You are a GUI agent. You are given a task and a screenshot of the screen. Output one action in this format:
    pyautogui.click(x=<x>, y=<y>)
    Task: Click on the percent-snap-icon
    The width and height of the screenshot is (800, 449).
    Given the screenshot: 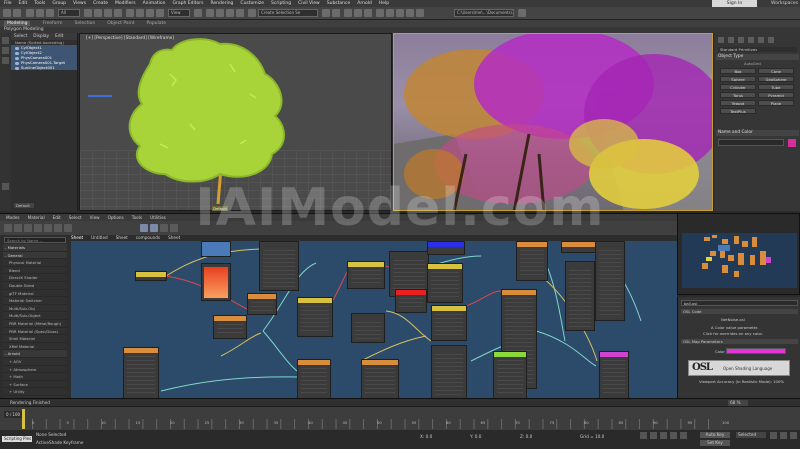 What is the action you would take?
    pyautogui.click(x=230, y=13)
    